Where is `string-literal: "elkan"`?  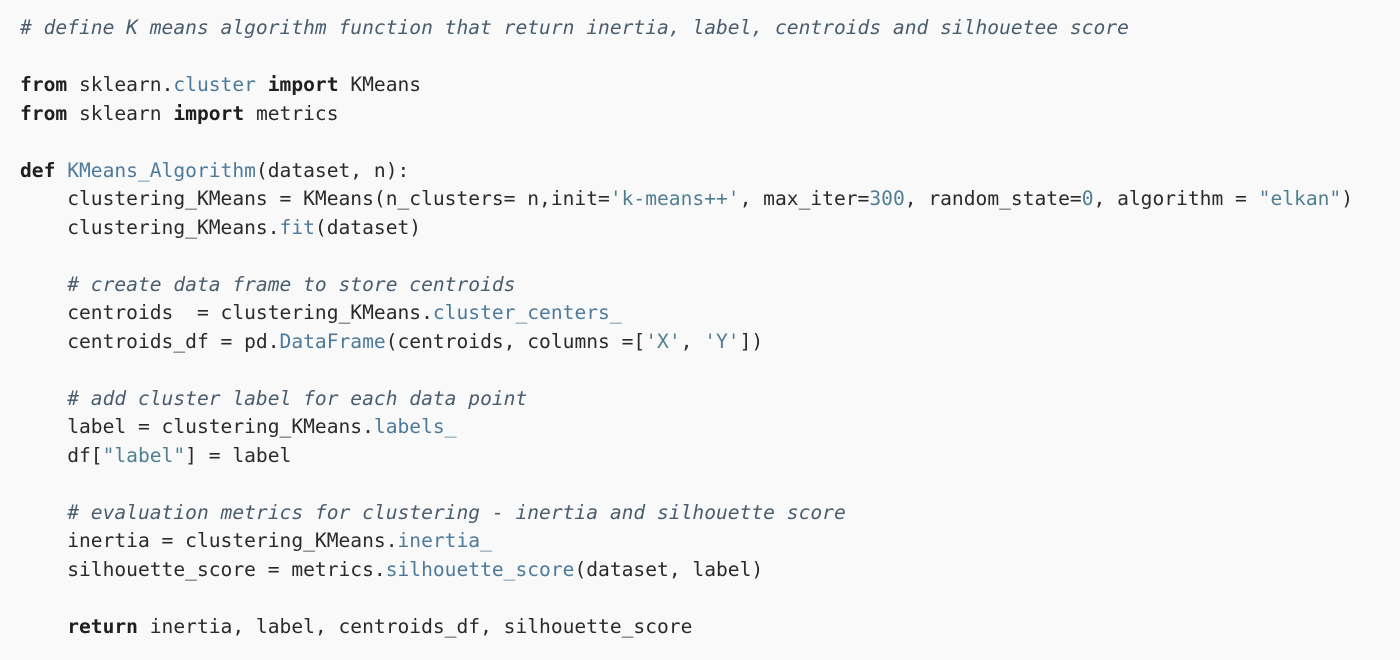 string-literal: "elkan" is located at coordinates (1300, 198).